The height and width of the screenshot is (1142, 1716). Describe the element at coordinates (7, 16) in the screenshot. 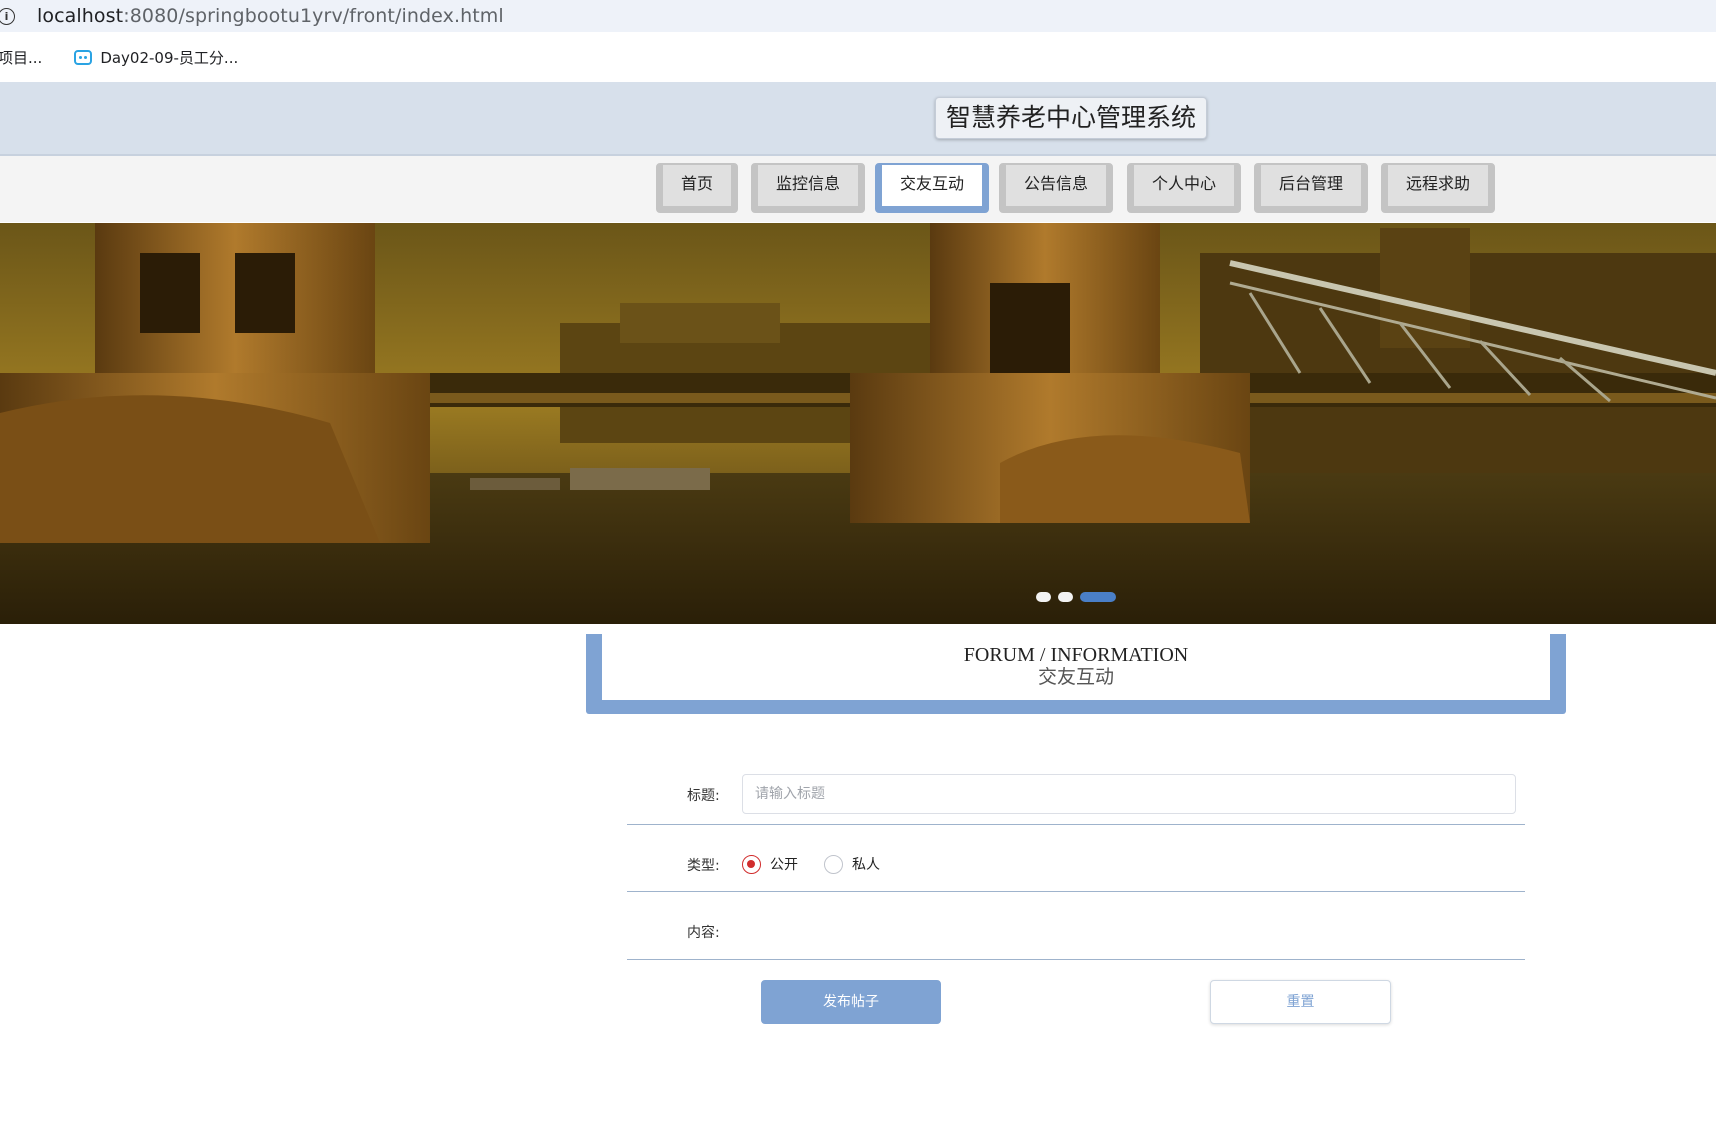

I see `site-info-icon: i` at that location.